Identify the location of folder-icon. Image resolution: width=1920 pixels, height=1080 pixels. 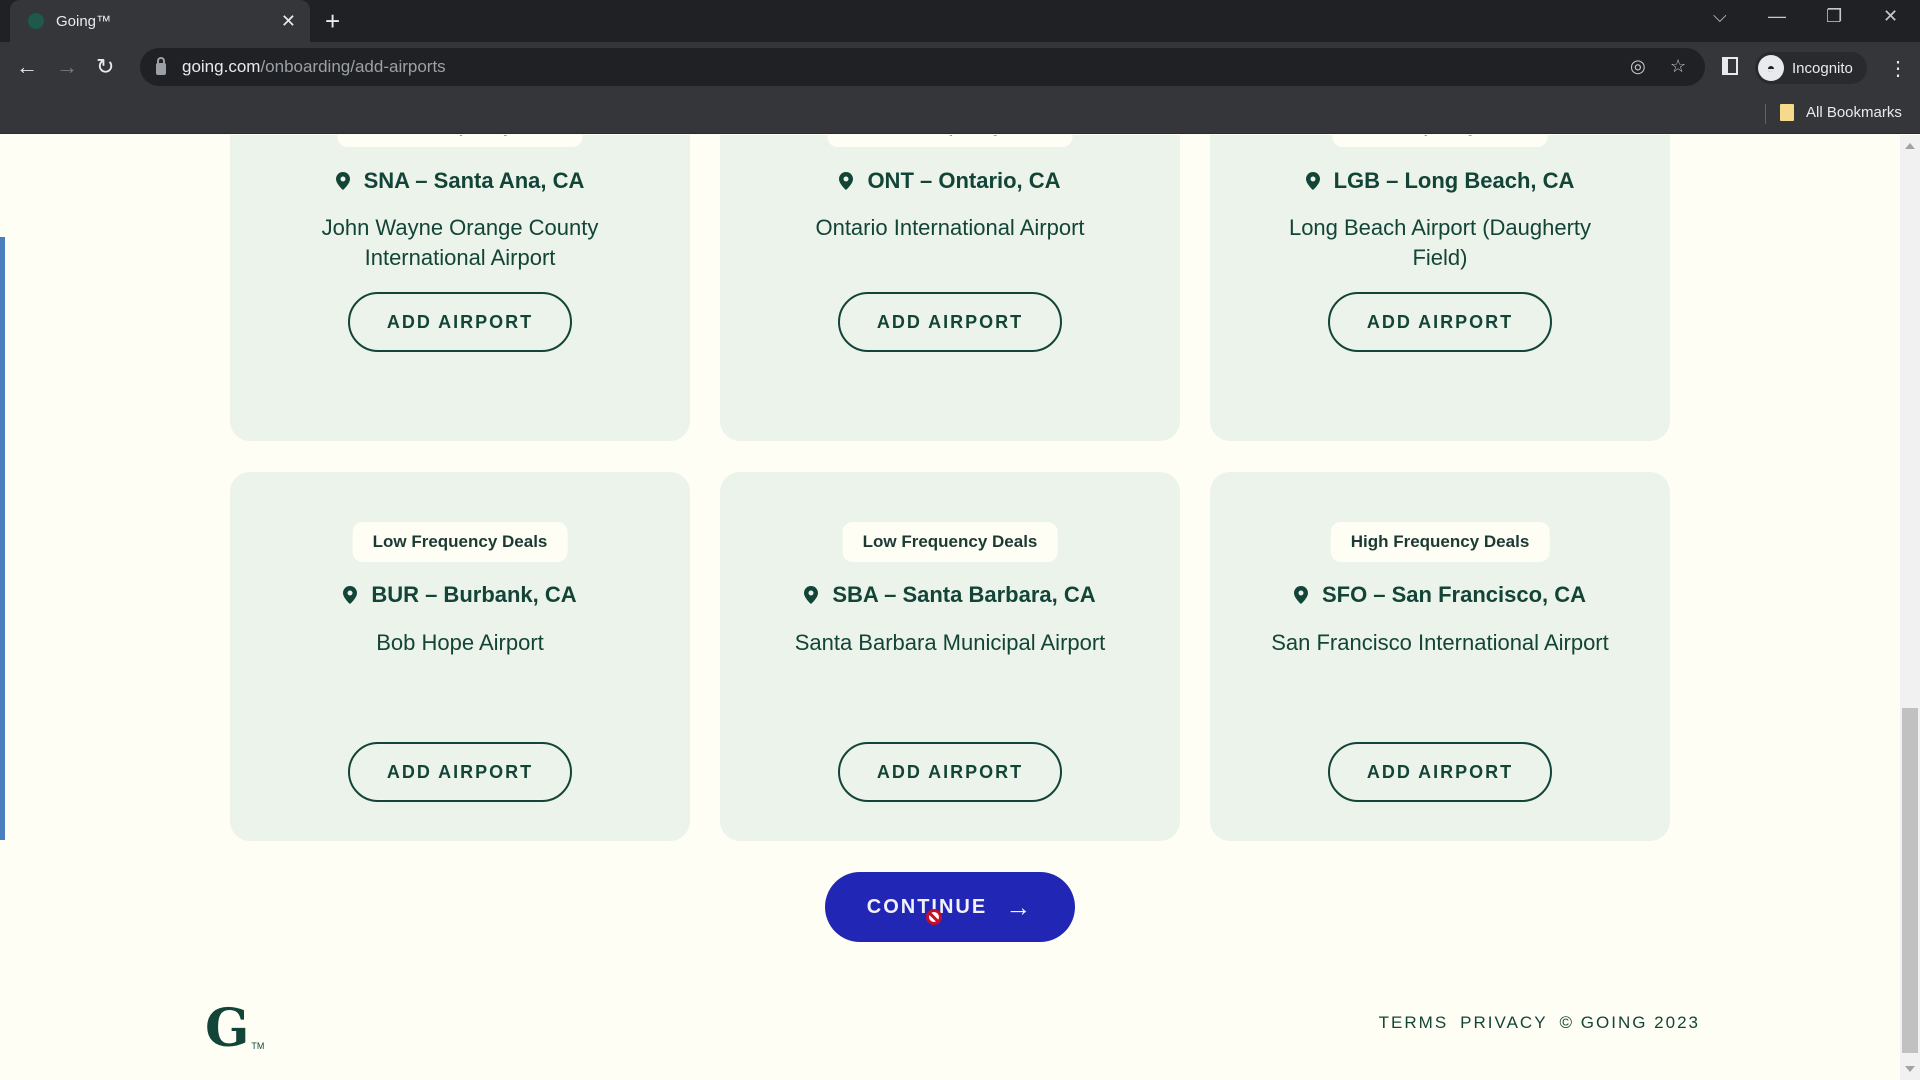
(1787, 112).